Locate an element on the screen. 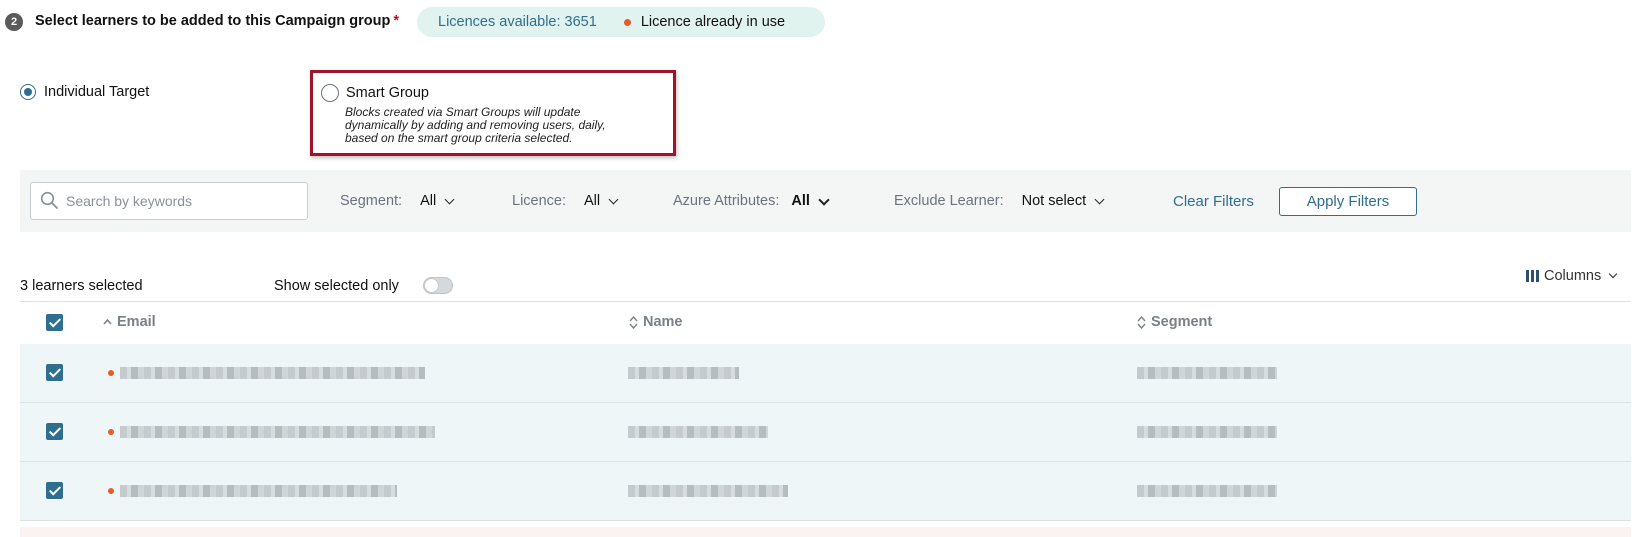 This screenshot has height=537, width=1641. smart-group-radio is located at coordinates (330, 93).